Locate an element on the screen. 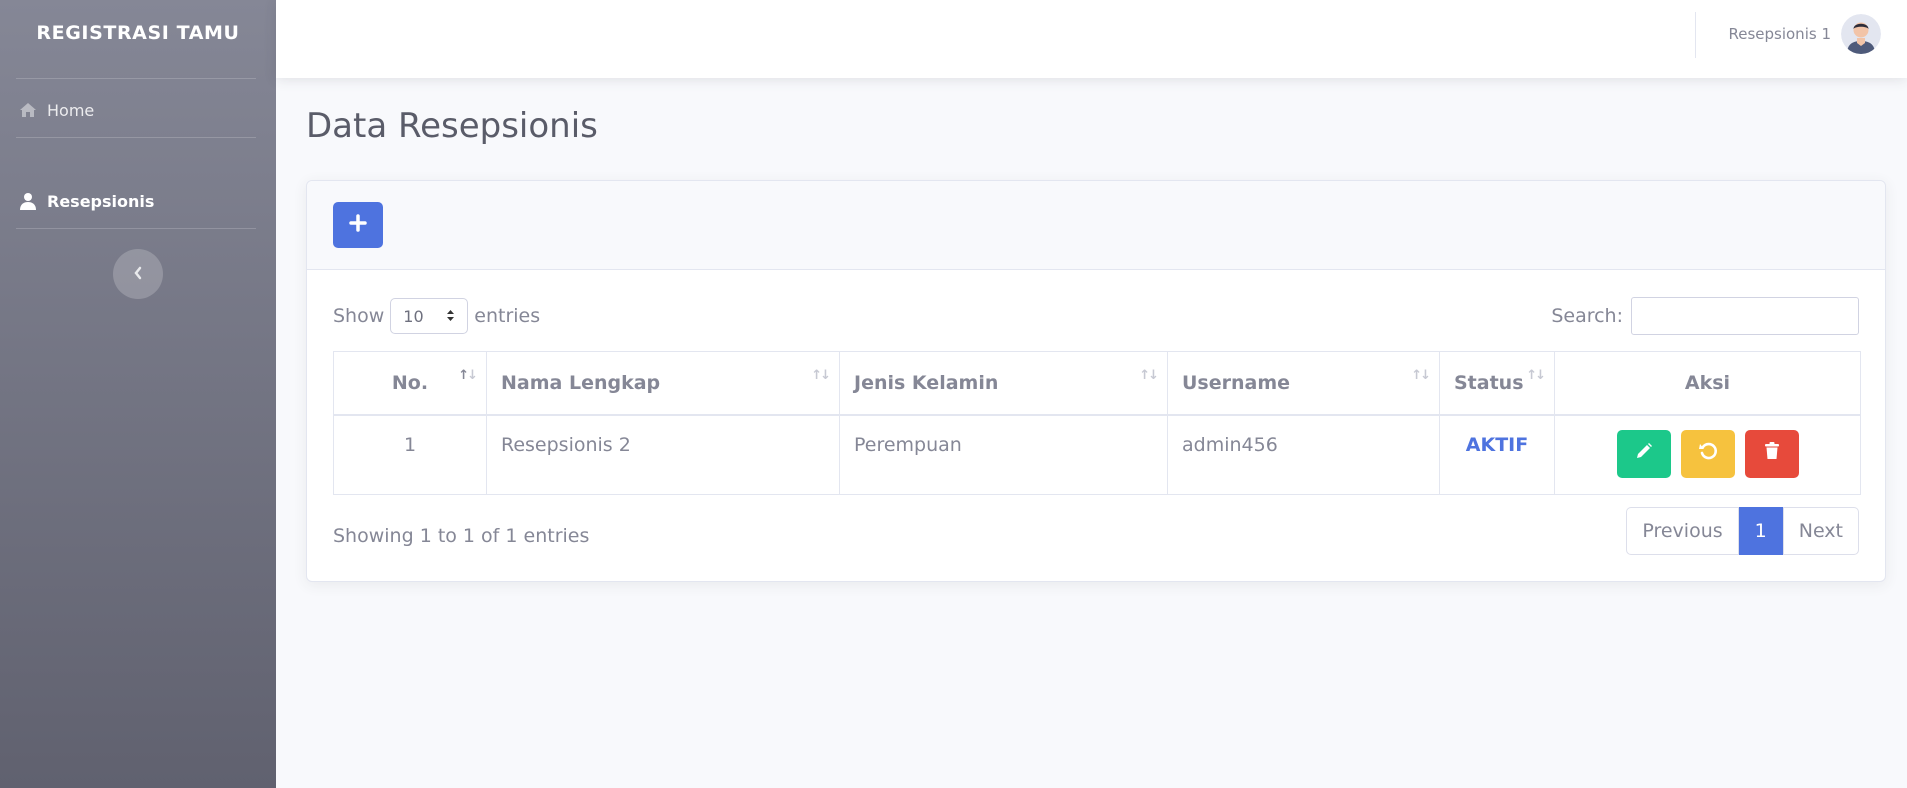 This screenshot has width=1907, height=788. entries-label: entries is located at coordinates (507, 316).